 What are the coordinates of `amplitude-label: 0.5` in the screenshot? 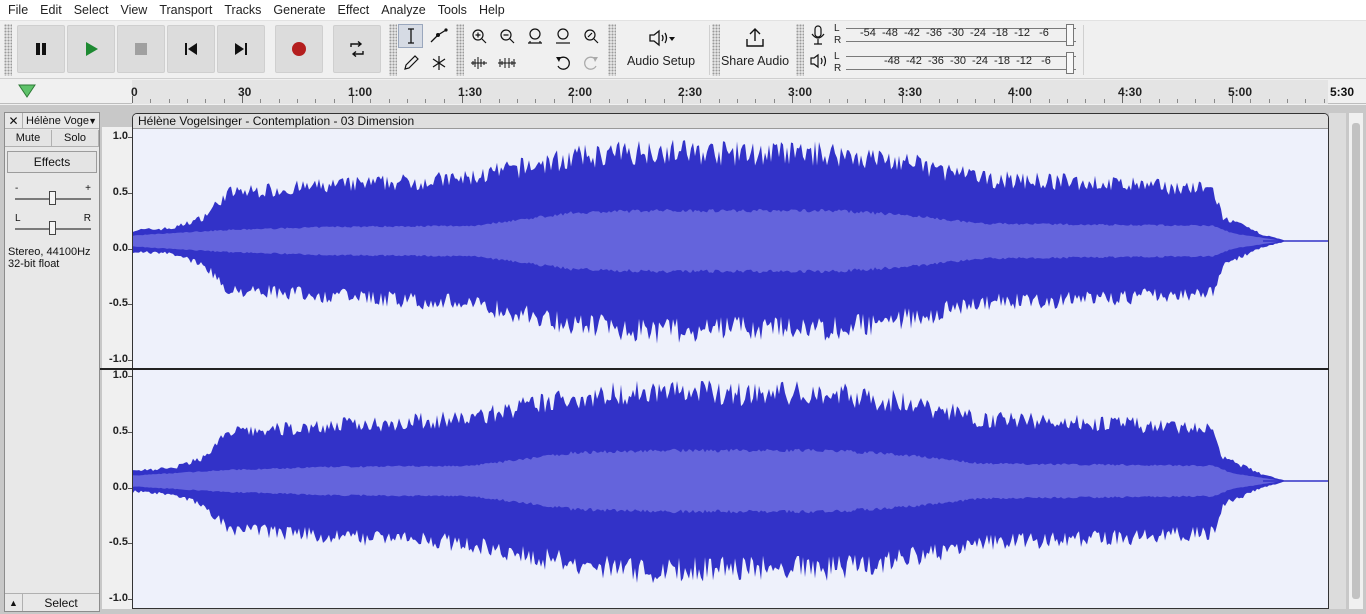 It's located at (120, 430).